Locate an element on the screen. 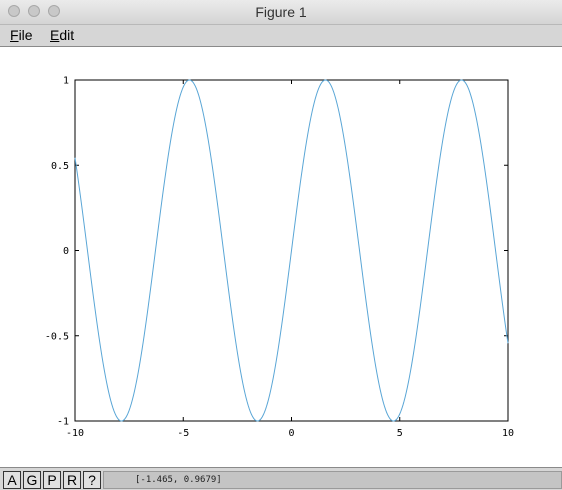  menu-file: File is located at coordinates (21, 35).